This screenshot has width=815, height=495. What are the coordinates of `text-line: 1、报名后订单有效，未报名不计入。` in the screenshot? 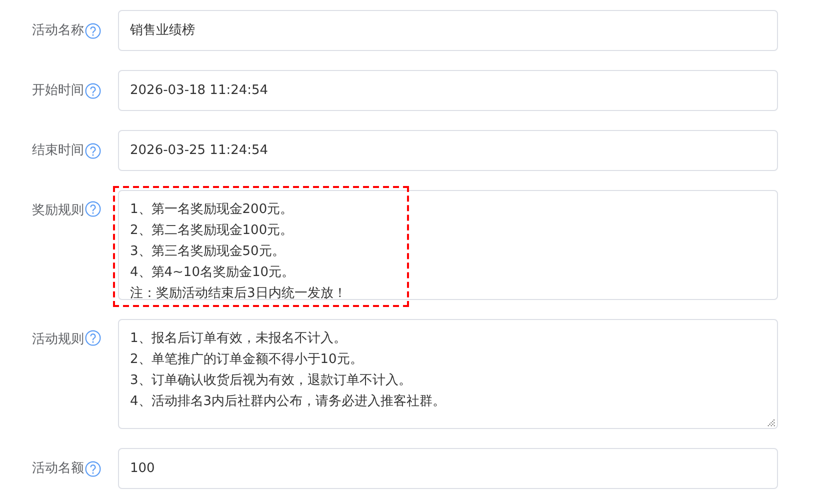 It's located at (239, 339).